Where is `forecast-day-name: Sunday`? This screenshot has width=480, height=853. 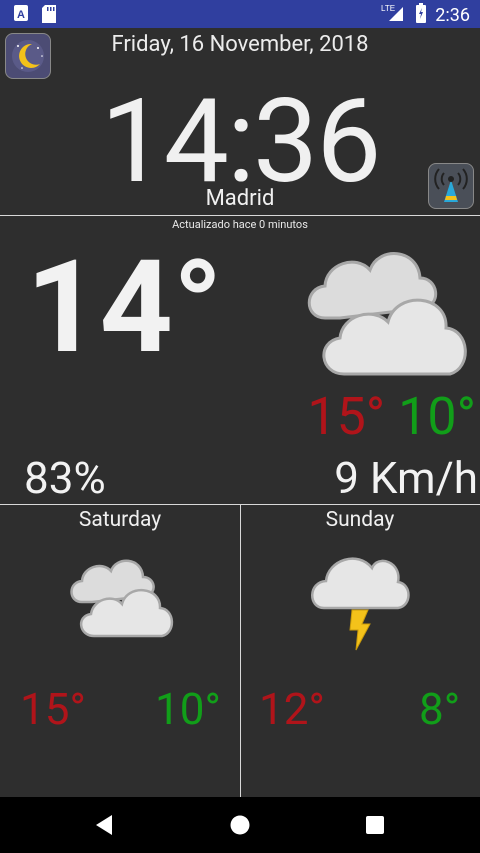
forecast-day-name: Sunday is located at coordinates (360, 520).